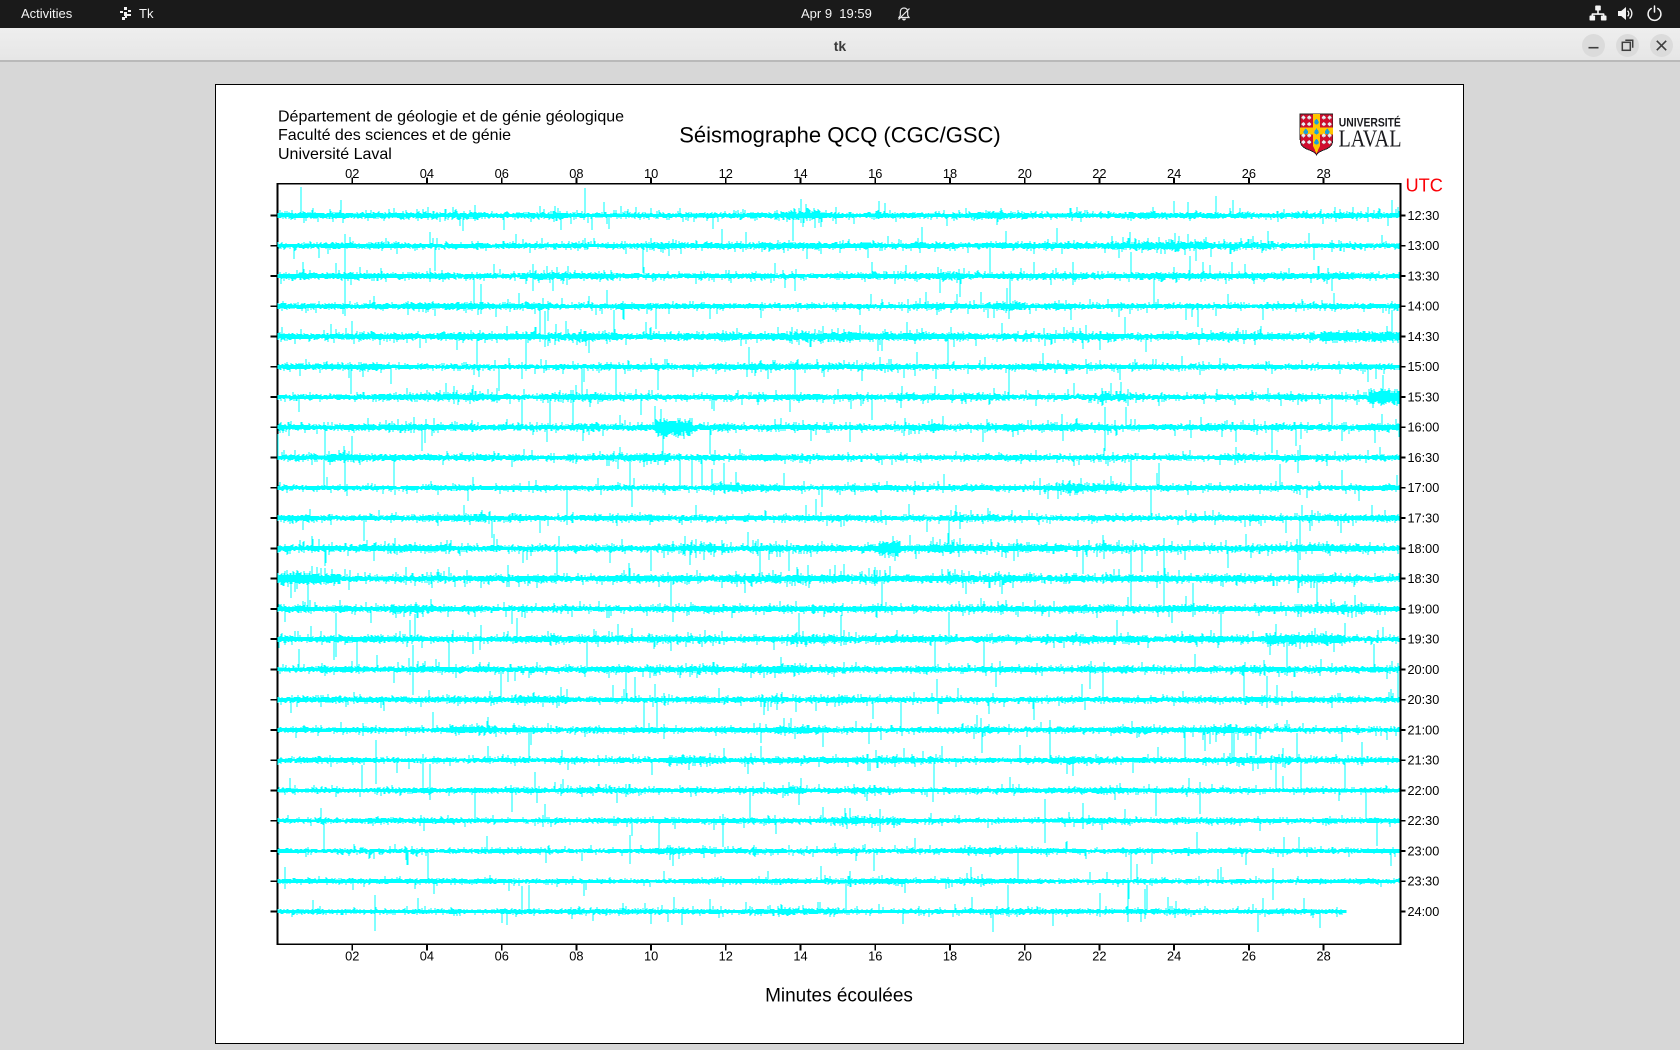 Image resolution: width=1680 pixels, height=1050 pixels. What do you see at coordinates (1424, 428) in the screenshot?
I see `svg-text: 16:00` at bounding box center [1424, 428].